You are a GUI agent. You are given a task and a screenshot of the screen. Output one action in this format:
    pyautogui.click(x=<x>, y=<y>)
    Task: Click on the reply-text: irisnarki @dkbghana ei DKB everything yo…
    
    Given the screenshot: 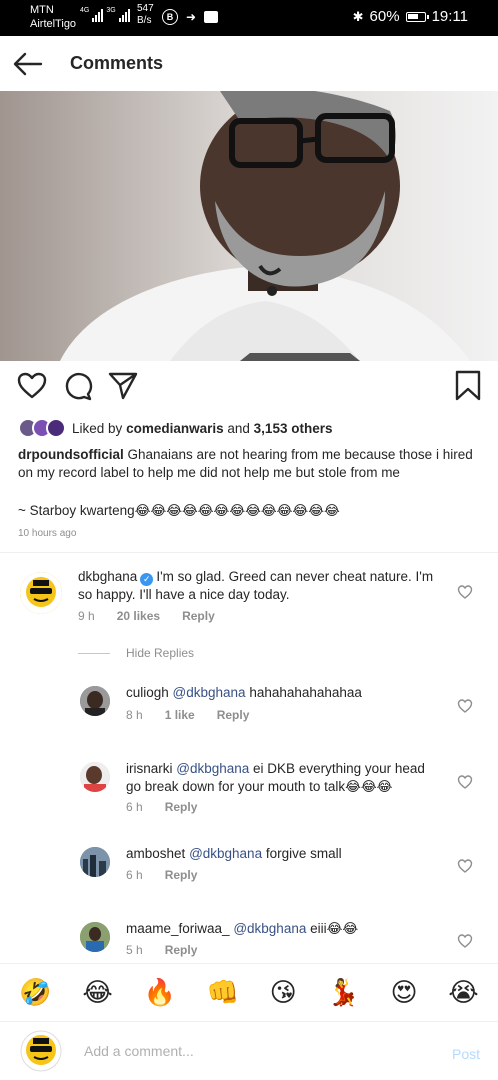 What is the action you would take?
    pyautogui.click(x=281, y=778)
    